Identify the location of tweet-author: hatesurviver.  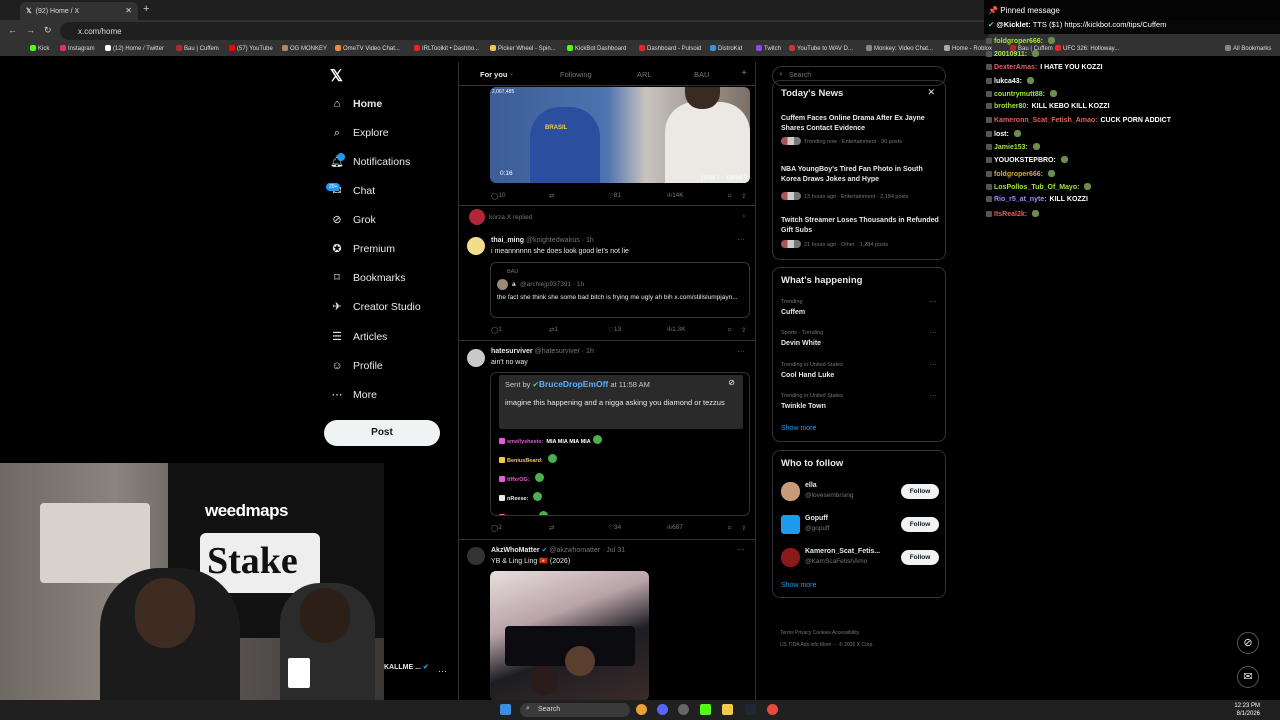
(512, 351).